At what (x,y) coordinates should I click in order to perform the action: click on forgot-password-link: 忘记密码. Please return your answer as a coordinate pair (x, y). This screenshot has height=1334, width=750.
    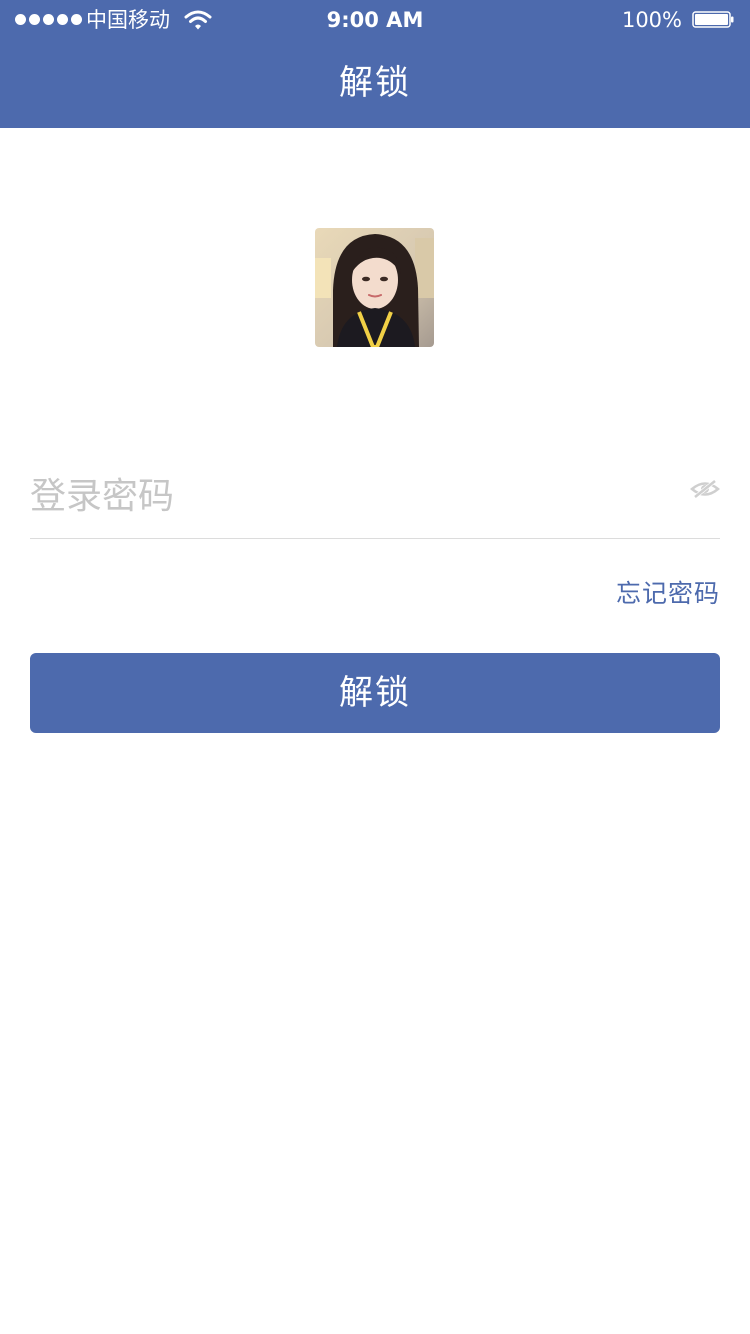
    Looking at the image, I should click on (668, 594).